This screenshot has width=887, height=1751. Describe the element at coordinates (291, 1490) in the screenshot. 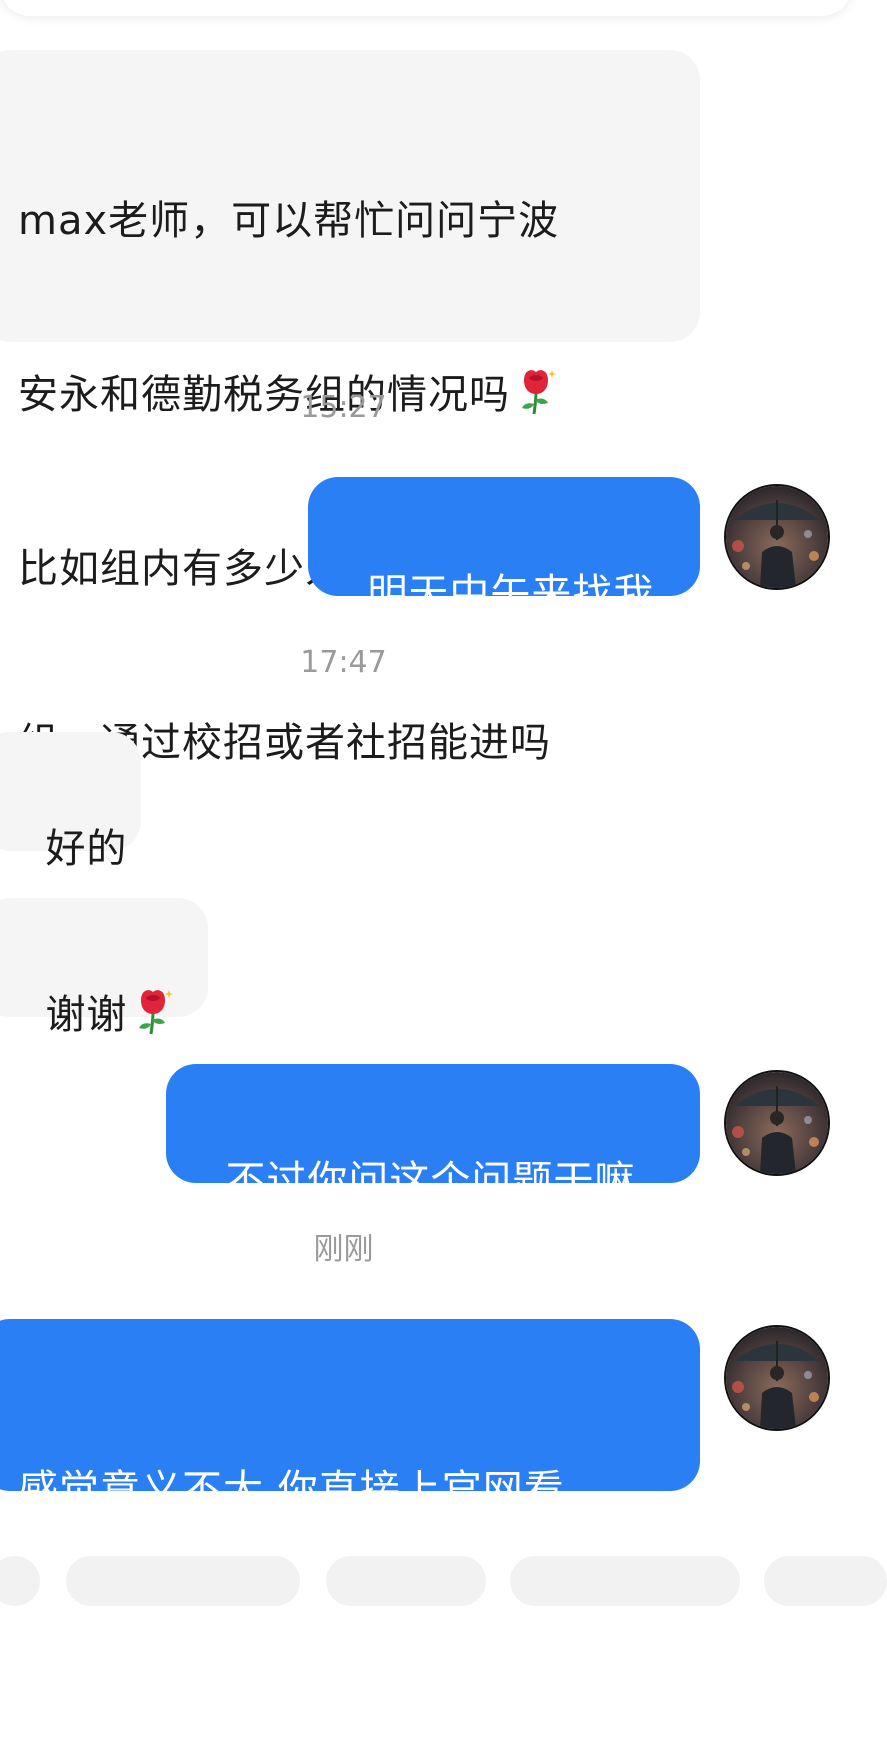

I see `message-line: 感觉意义不大 你直接上官网看` at that location.